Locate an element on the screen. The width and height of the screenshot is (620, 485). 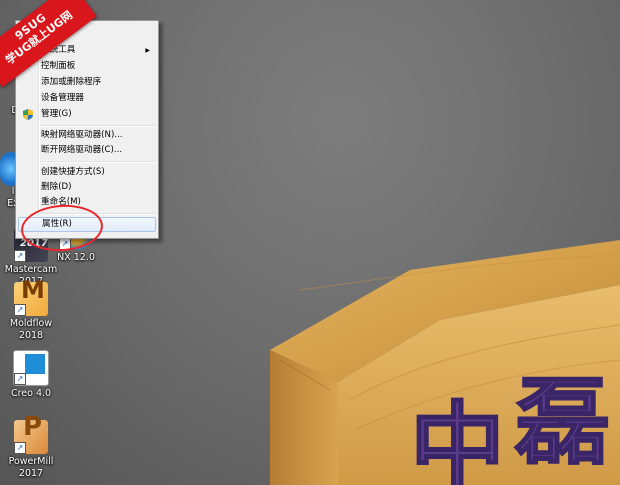
desktop-icon-moldflow: M ↗ Moldflow 2018 is located at coordinates (31, 309).